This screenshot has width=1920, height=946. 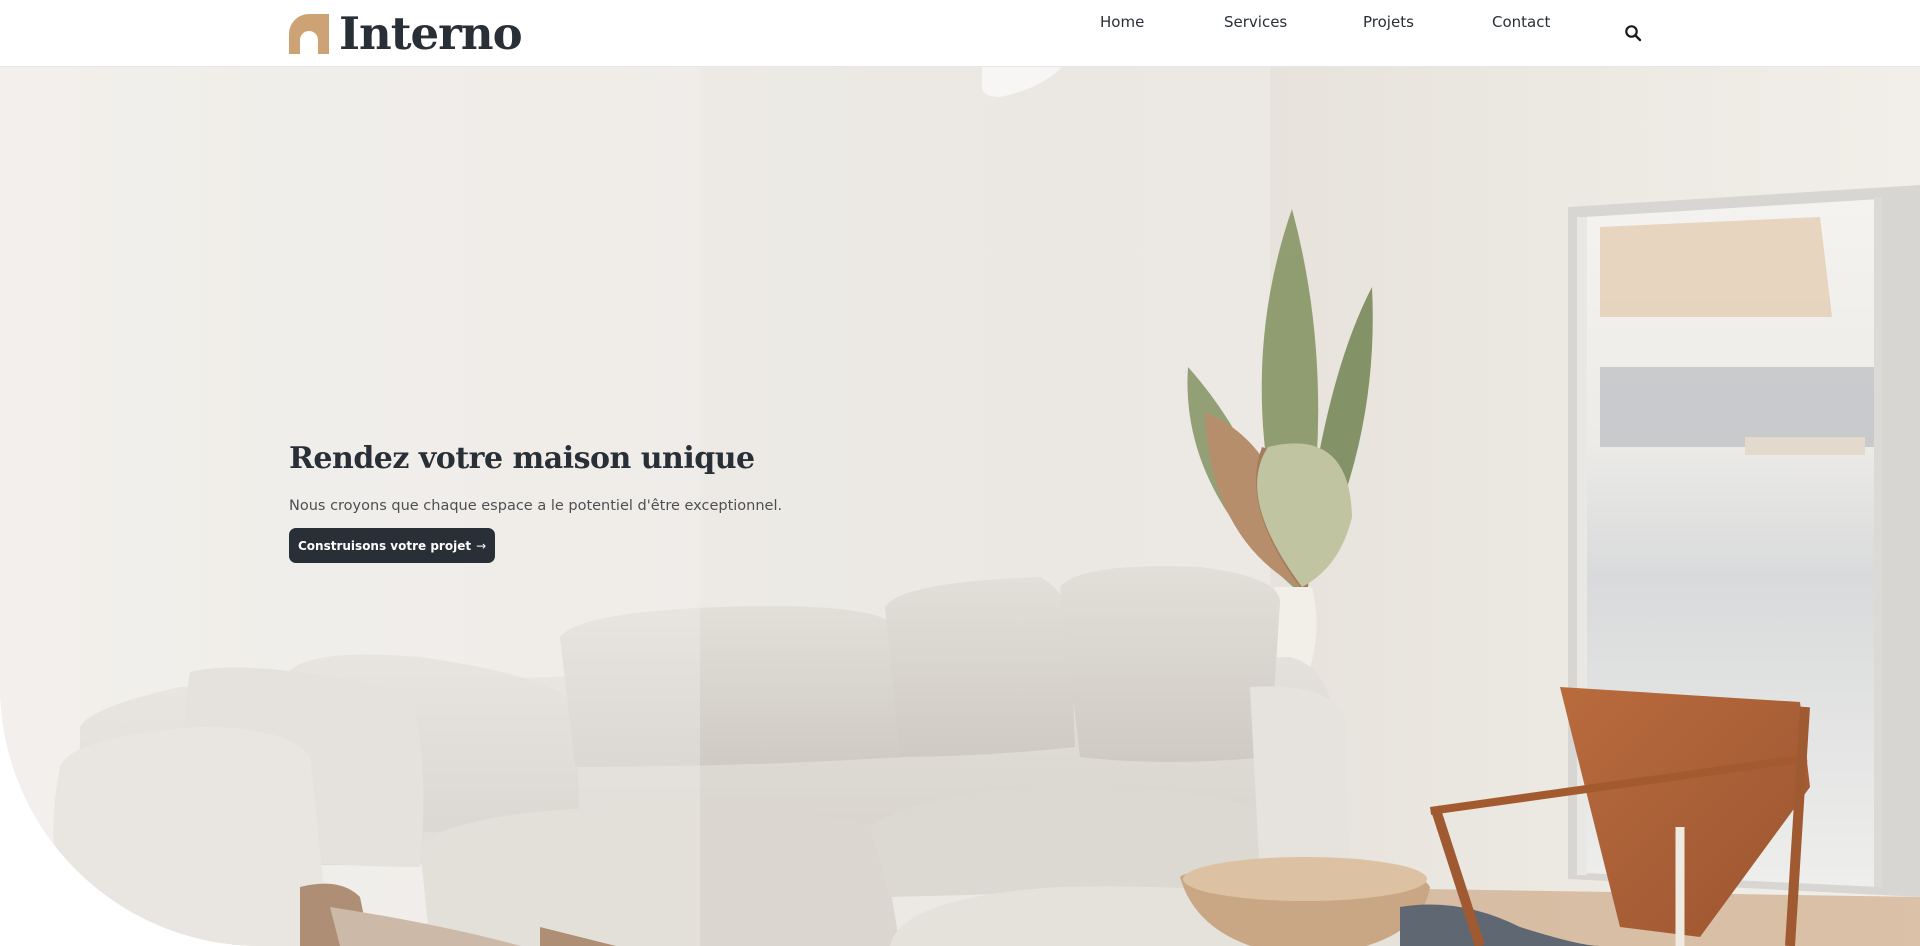 I want to click on nav-item-services: Services, so click(x=1255, y=22).